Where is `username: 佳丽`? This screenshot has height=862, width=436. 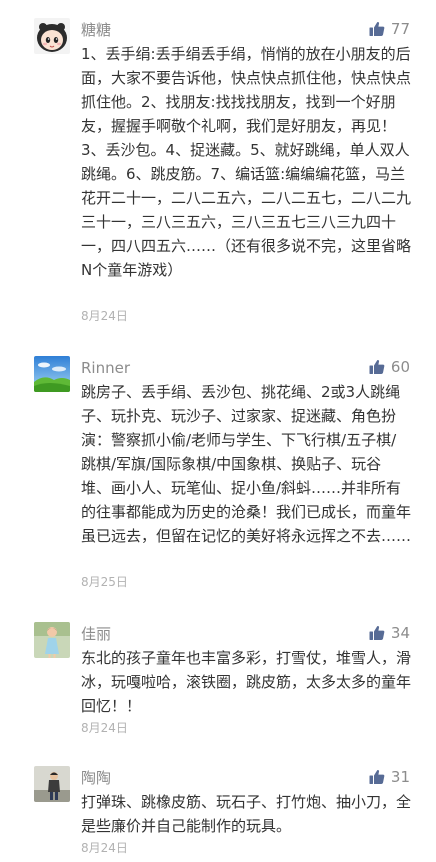
username: 佳丽 is located at coordinates (96, 634).